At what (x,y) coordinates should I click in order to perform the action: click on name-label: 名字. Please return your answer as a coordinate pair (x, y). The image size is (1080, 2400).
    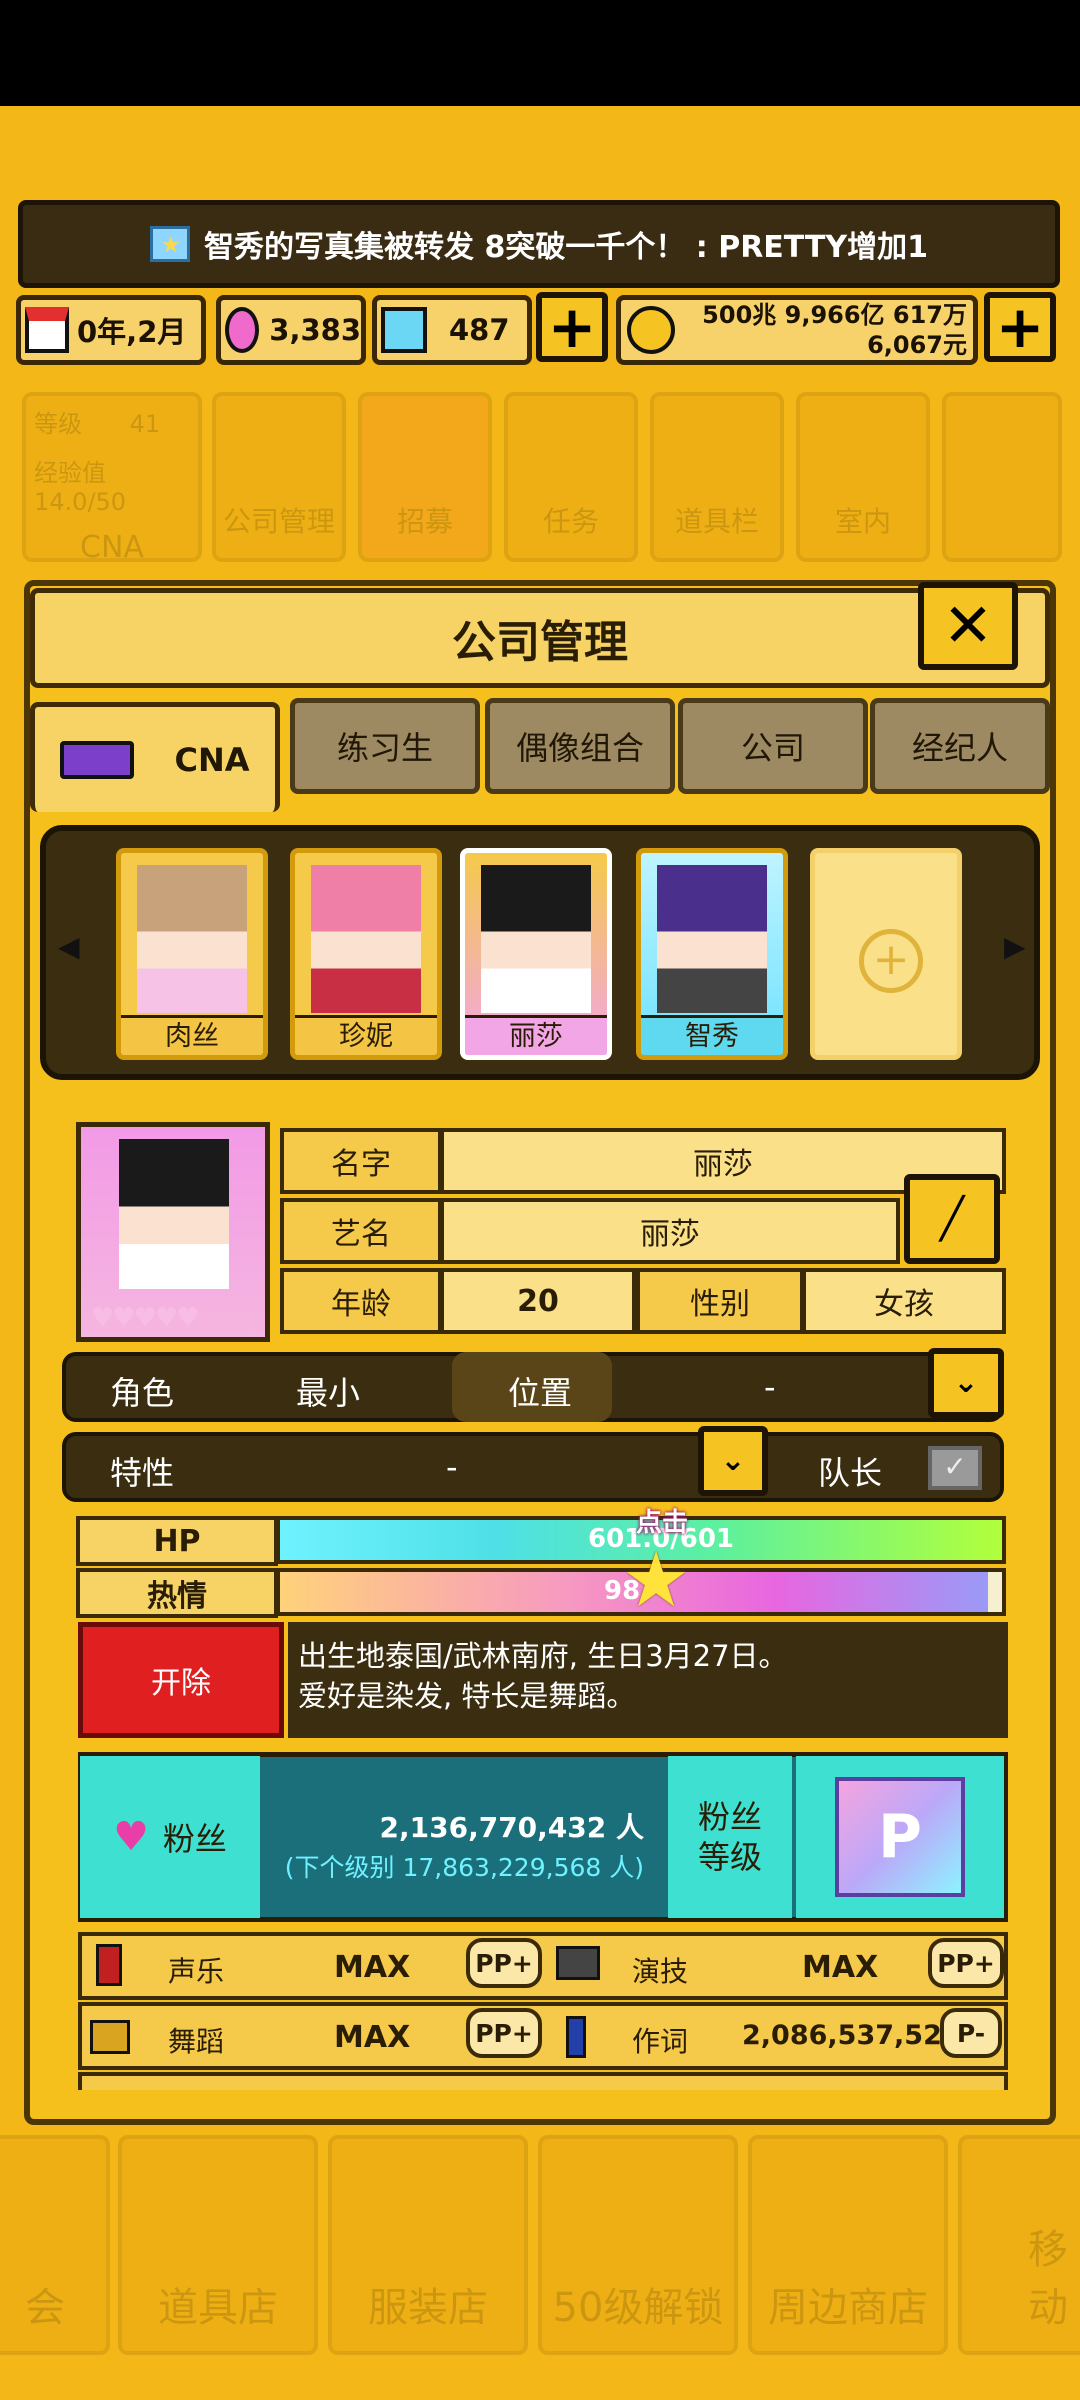
    Looking at the image, I should click on (361, 1161).